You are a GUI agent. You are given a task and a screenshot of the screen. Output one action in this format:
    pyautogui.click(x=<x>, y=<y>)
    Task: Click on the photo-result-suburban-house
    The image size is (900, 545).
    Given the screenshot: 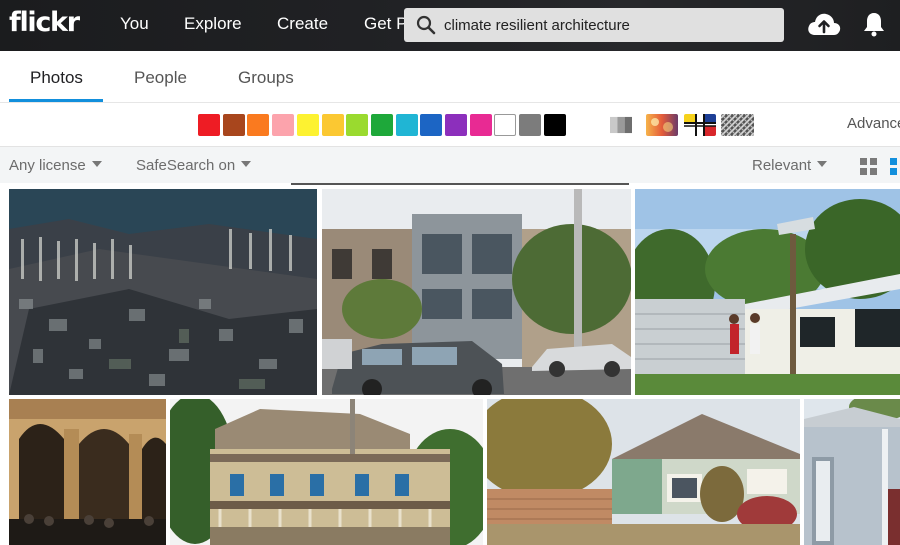 What is the action you would take?
    pyautogui.click(x=643, y=472)
    